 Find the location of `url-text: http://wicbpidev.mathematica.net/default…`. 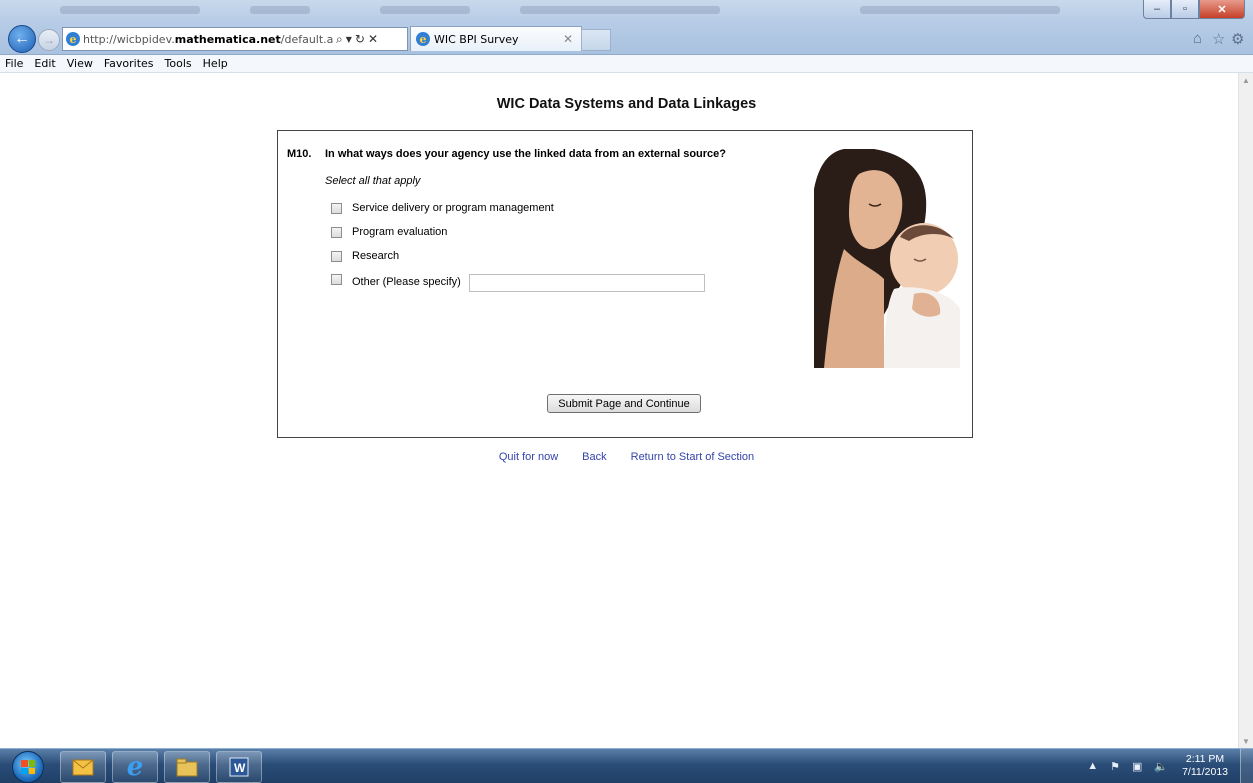

url-text: http://wicbpidev.mathematica.net/default… is located at coordinates (208, 39).